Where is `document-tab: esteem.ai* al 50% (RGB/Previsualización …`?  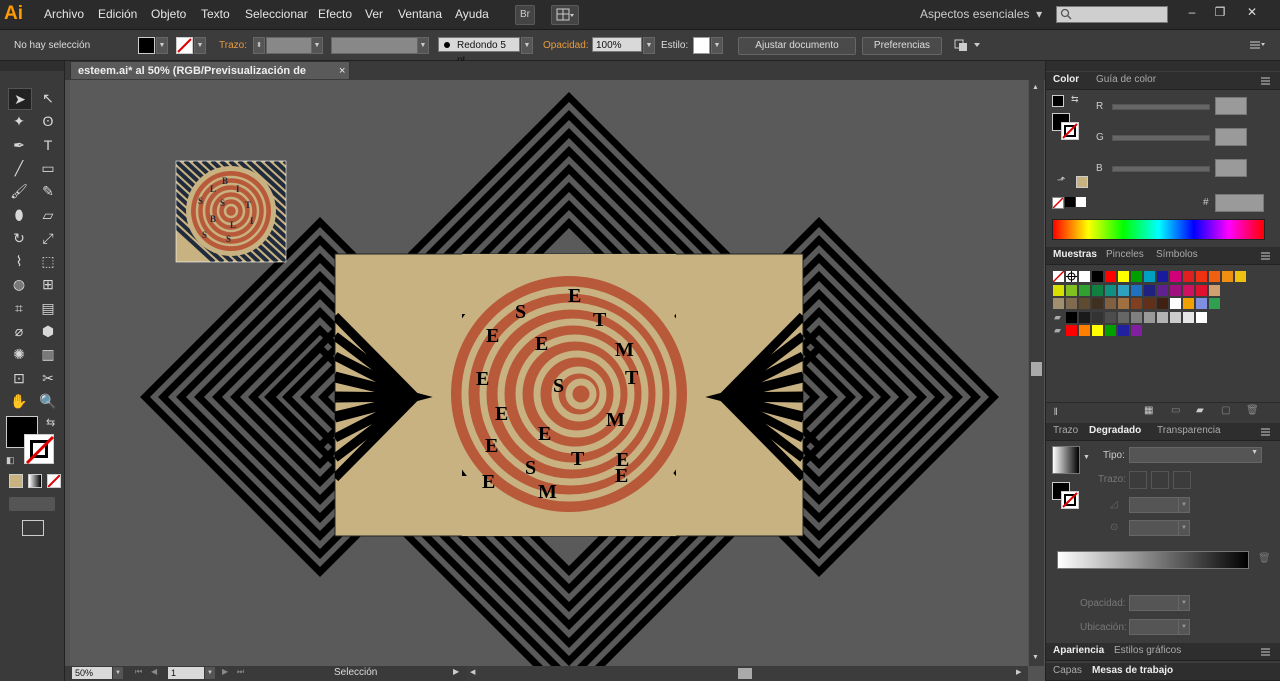 document-tab: esteem.ai* al 50% (RGB/Previsualización … is located at coordinates (210, 78).